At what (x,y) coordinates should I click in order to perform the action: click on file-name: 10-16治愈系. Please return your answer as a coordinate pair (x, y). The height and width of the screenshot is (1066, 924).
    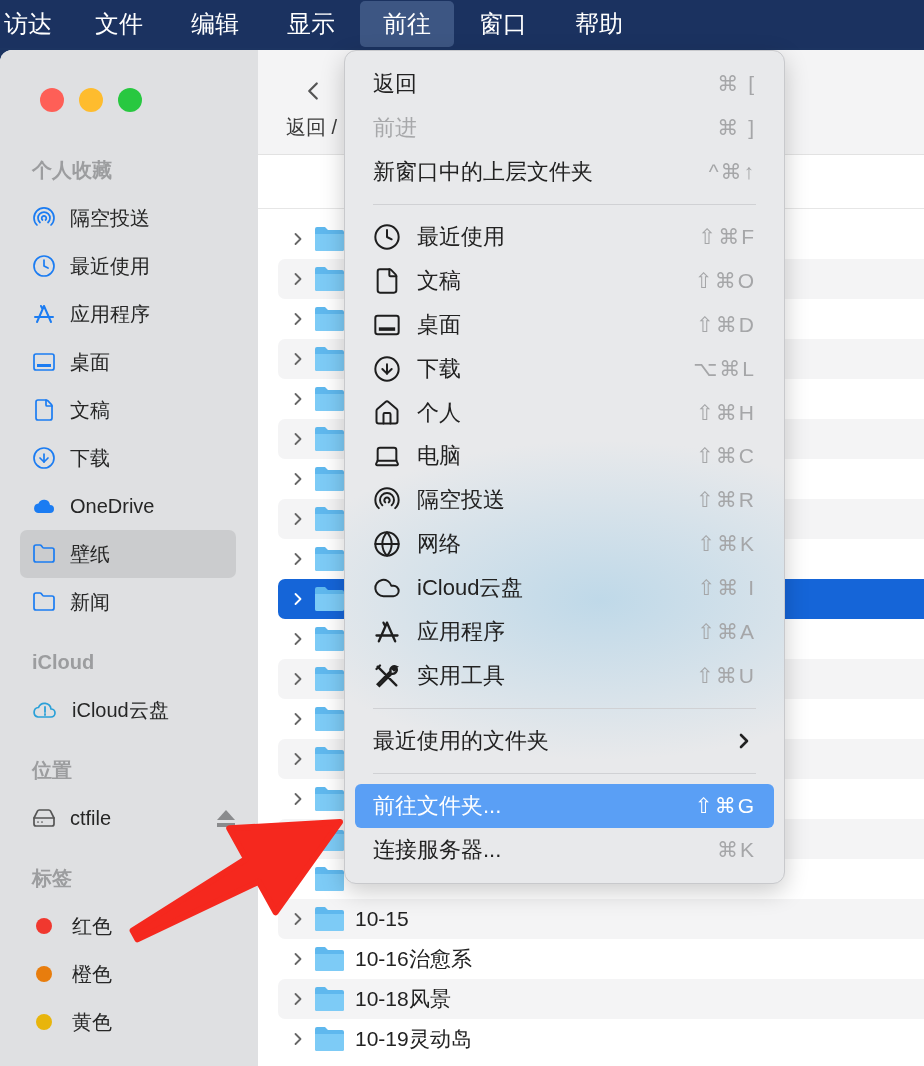
    Looking at the image, I should click on (413, 959).